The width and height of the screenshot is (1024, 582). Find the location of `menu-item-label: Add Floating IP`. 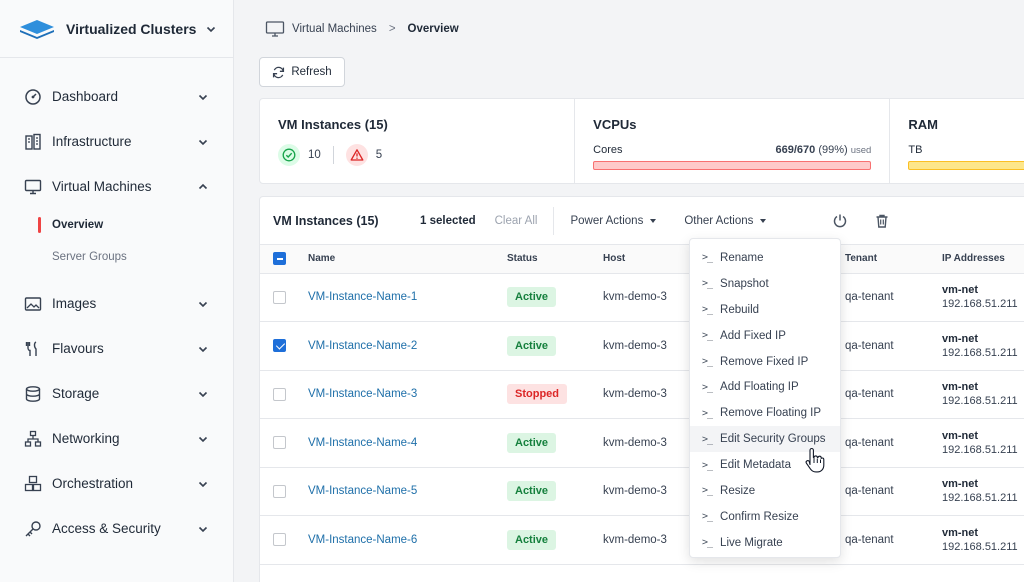

menu-item-label: Add Floating IP is located at coordinates (759, 387).